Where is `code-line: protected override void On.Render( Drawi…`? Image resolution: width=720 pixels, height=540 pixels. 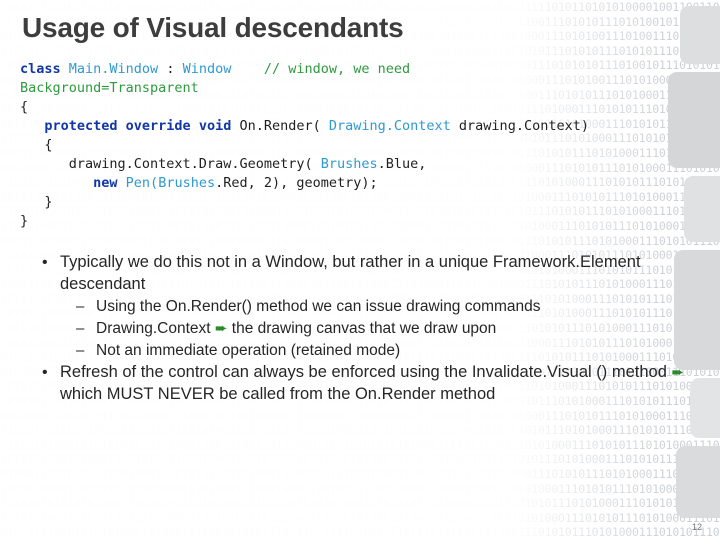 code-line: protected override void On.Render( Drawi… is located at coordinates (365, 126).